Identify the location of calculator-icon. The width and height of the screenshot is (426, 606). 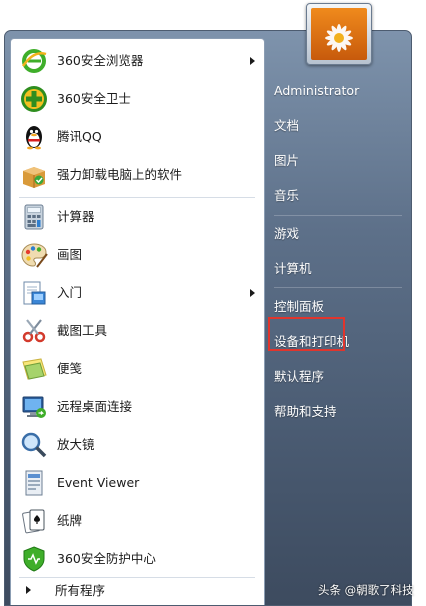
(34, 217).